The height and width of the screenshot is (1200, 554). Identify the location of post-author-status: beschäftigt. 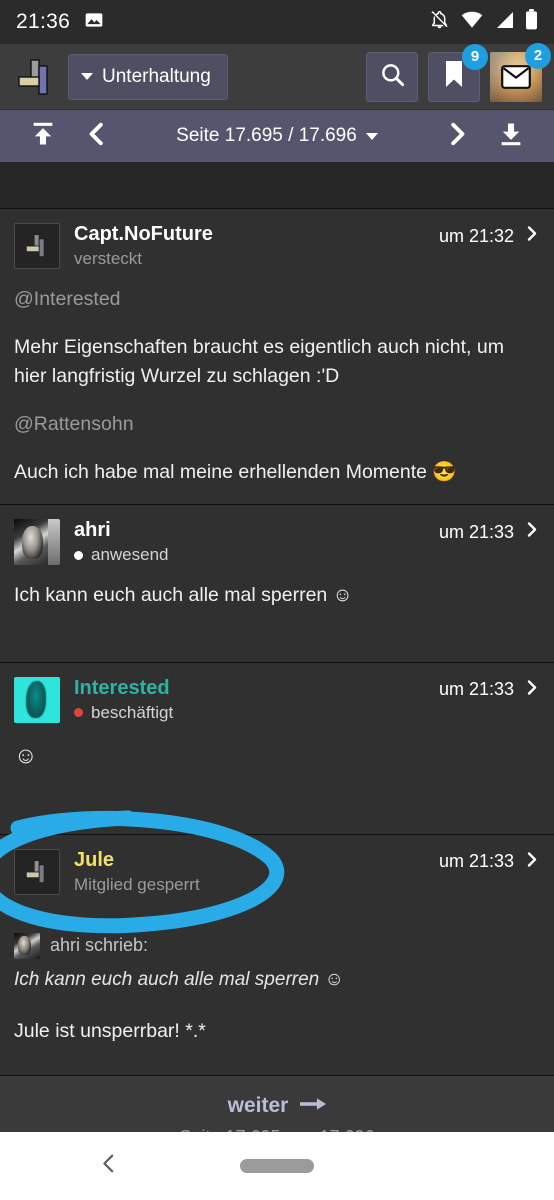
(256, 713).